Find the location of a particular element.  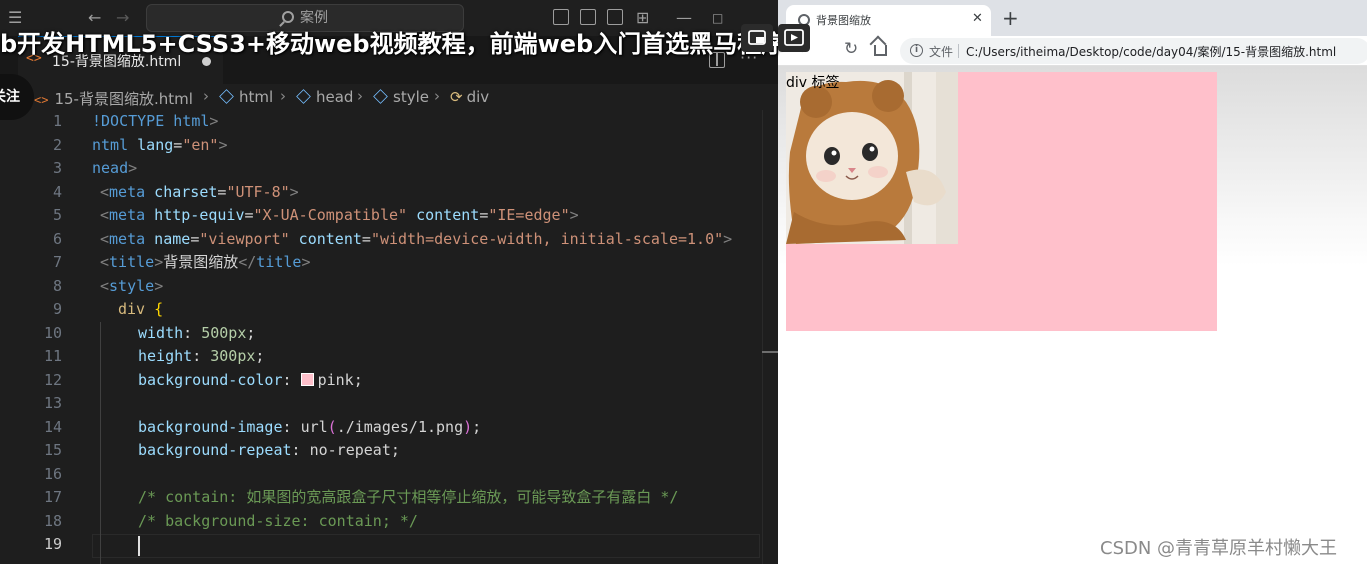

search-icon is located at coordinates (288, 17).